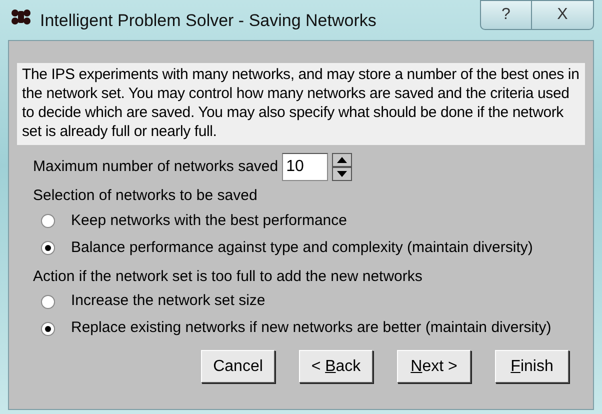 The height and width of the screenshot is (414, 602). Describe the element at coordinates (342, 167) in the screenshot. I see `spinner-icon` at that location.